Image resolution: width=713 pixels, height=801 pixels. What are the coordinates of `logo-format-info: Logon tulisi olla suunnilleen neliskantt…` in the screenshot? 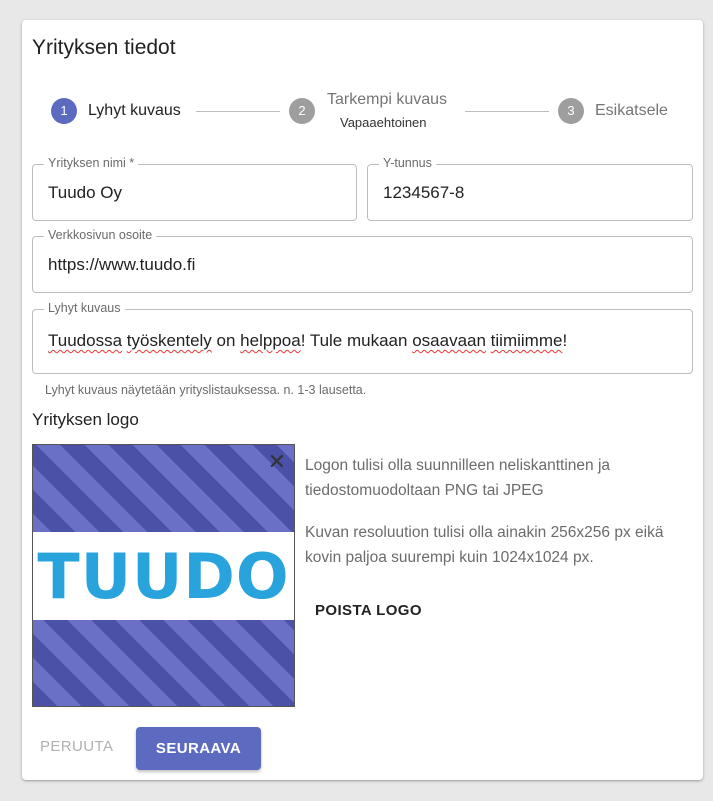 It's located at (458, 478).